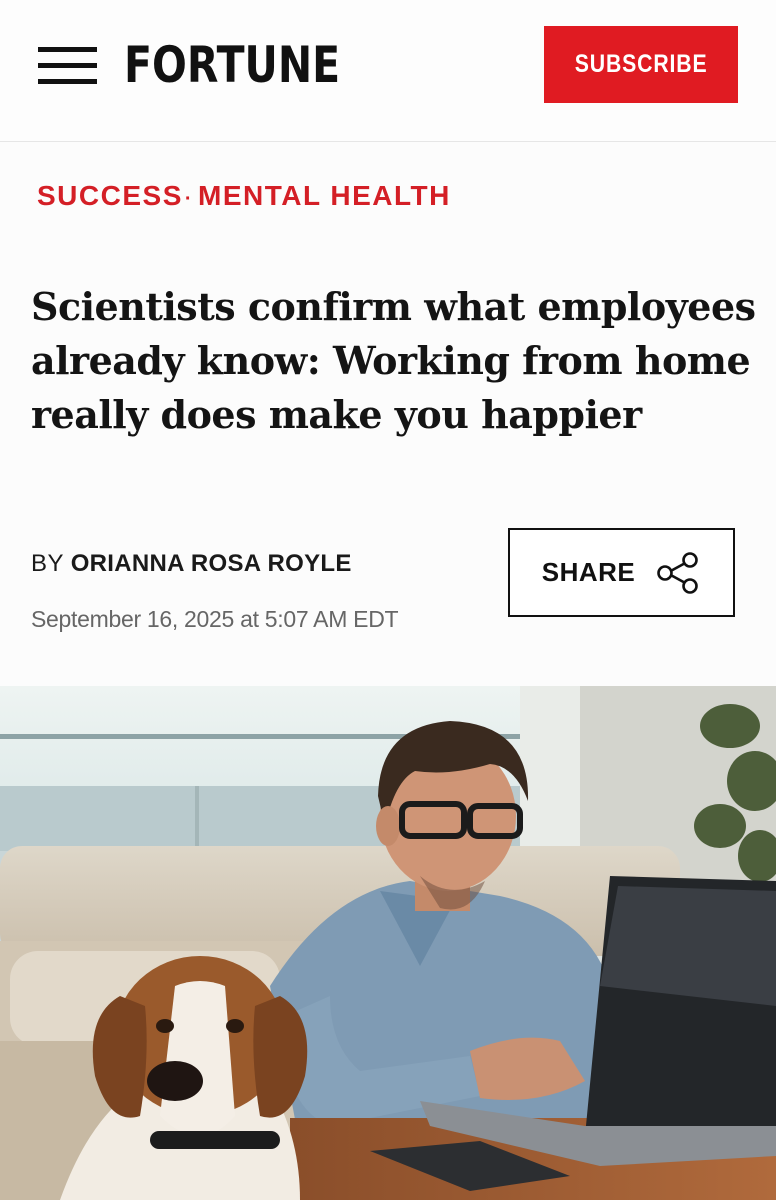  I want to click on category-breadcrumb: SUCCESS · MENTAL HEALTH, so click(244, 197).